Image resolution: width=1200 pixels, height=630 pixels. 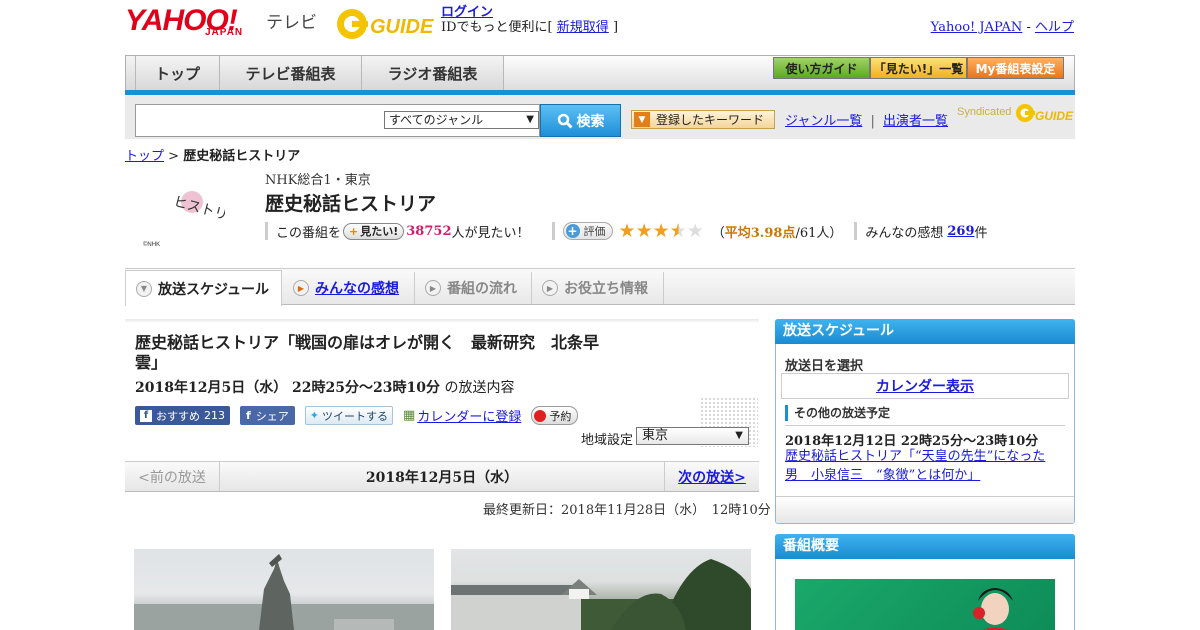 What do you see at coordinates (203, 288) in the screenshot?
I see `tab-broadcast-schedule: ▼ 放送スケジュール` at bounding box center [203, 288].